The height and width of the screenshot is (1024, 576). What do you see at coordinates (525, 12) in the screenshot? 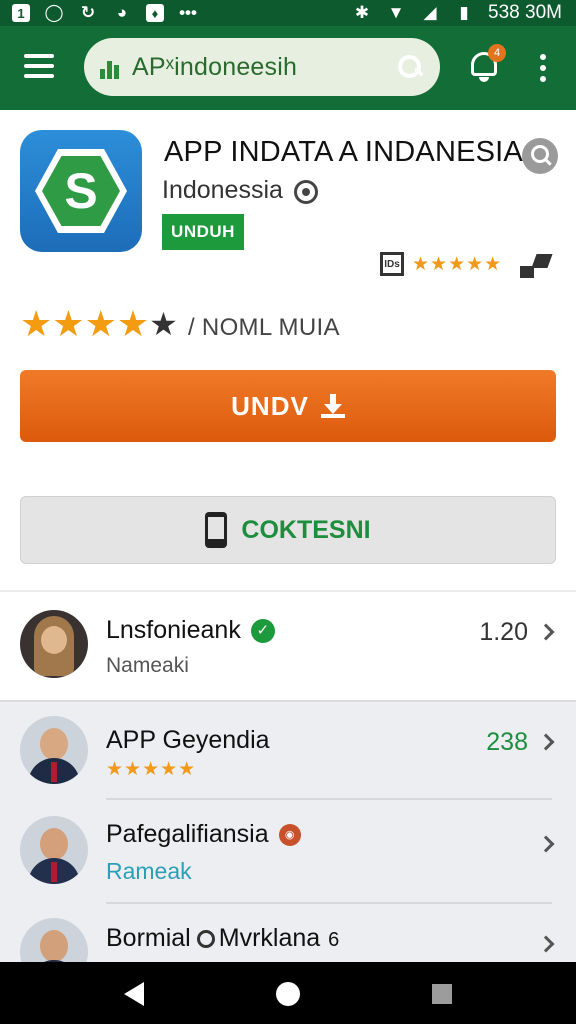
I see `status-time: 538 30M` at bounding box center [525, 12].